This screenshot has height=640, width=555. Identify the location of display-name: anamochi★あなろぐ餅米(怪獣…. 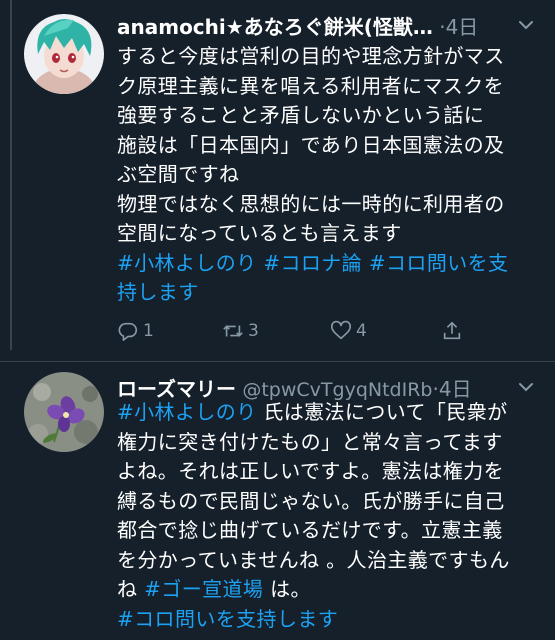
(275, 27).